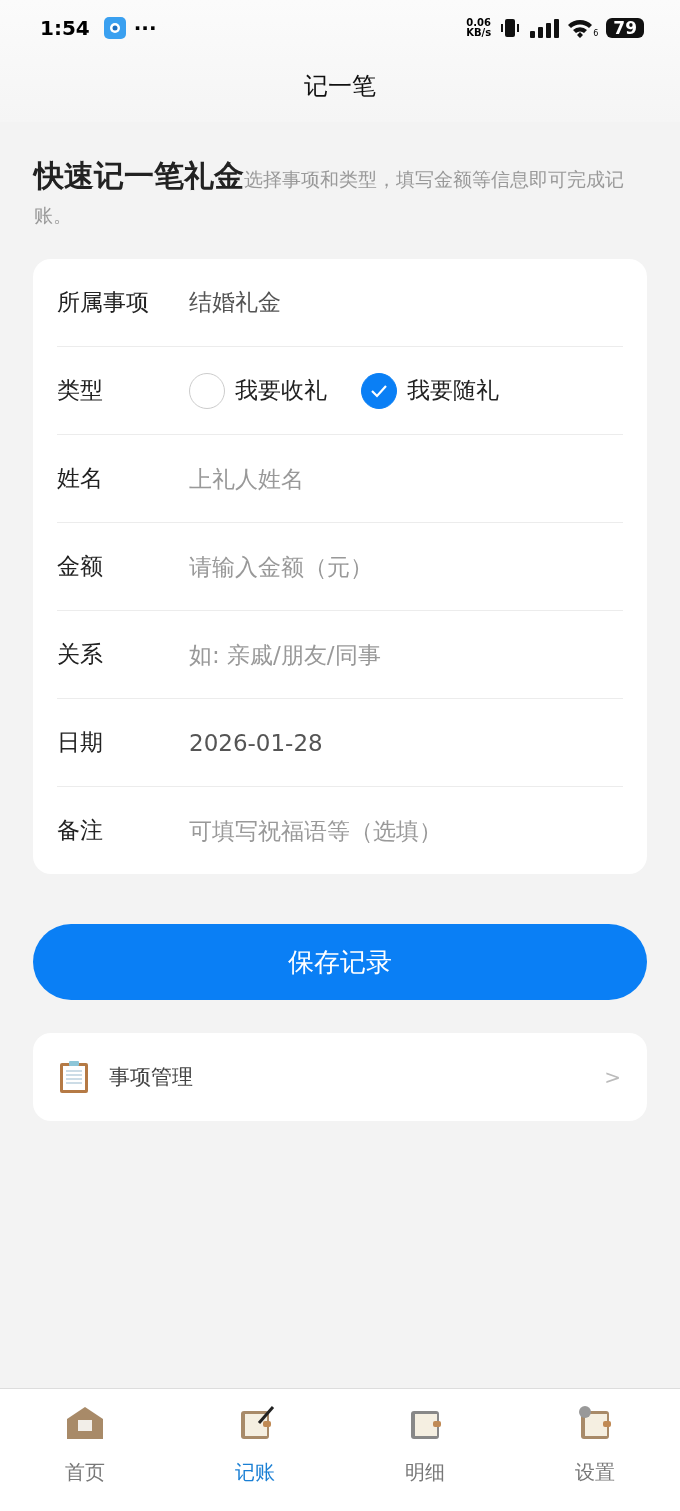 This screenshot has height=1511, width=680. I want to click on page-title: 记一笔, so click(340, 86).